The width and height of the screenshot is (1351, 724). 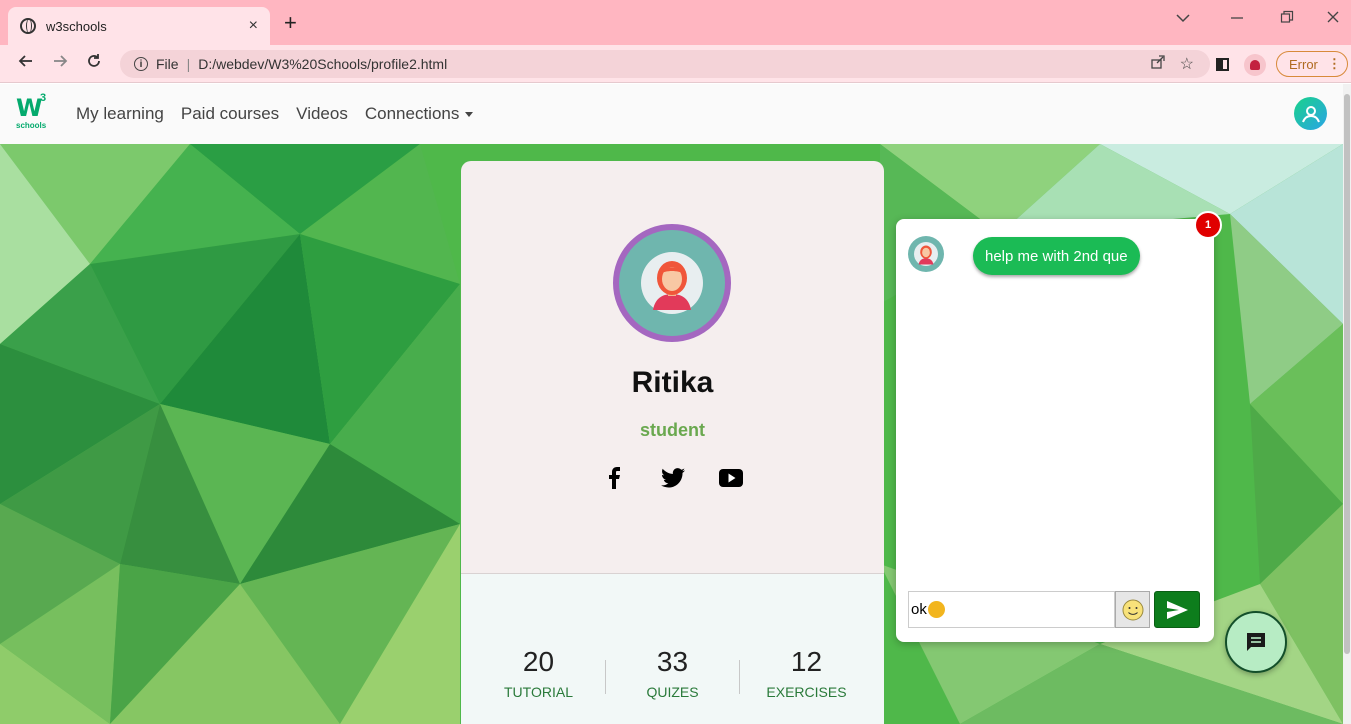 What do you see at coordinates (139, 26) in the screenshot?
I see `browser-tab: w3schools ×` at bounding box center [139, 26].